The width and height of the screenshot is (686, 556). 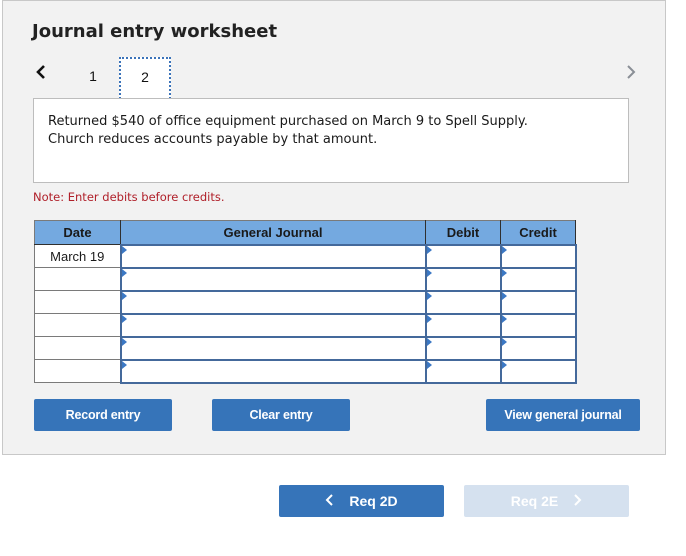 What do you see at coordinates (155, 31) in the screenshot?
I see `worksheet-title: Journal entry worksheet` at bounding box center [155, 31].